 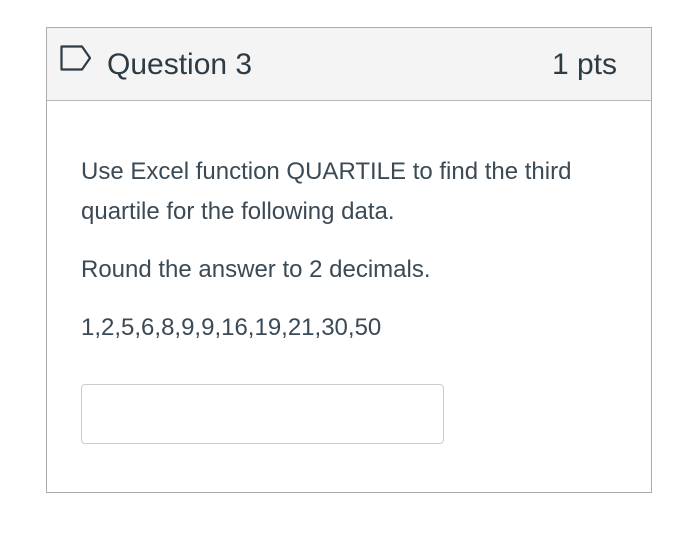 What do you see at coordinates (76, 58) in the screenshot?
I see `flag-outline-icon` at bounding box center [76, 58].